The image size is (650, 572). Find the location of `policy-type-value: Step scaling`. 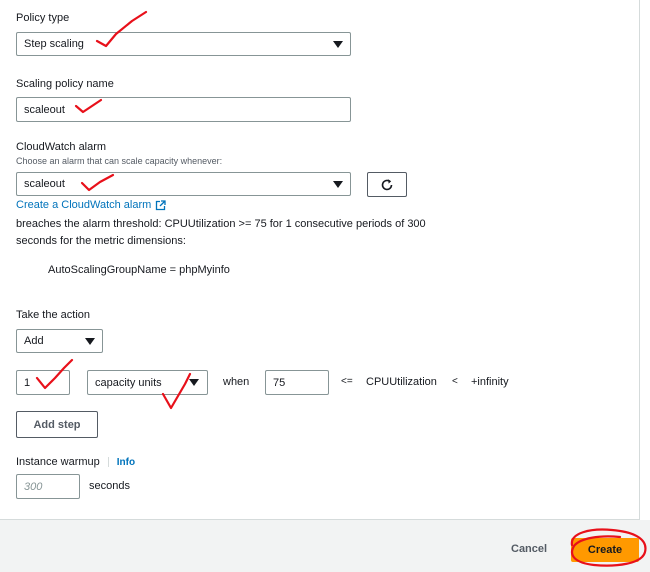

policy-type-value: Step scaling is located at coordinates (54, 44).